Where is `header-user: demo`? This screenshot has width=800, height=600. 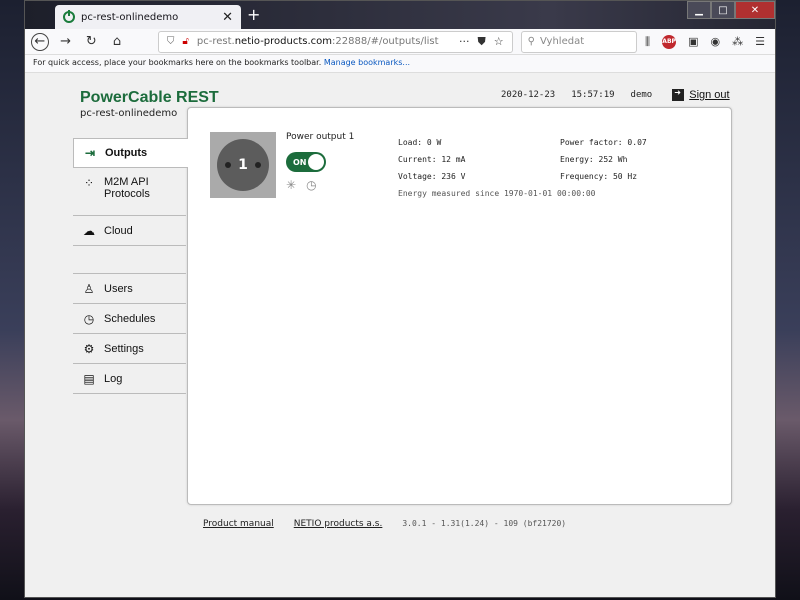
header-user: demo is located at coordinates (641, 95).